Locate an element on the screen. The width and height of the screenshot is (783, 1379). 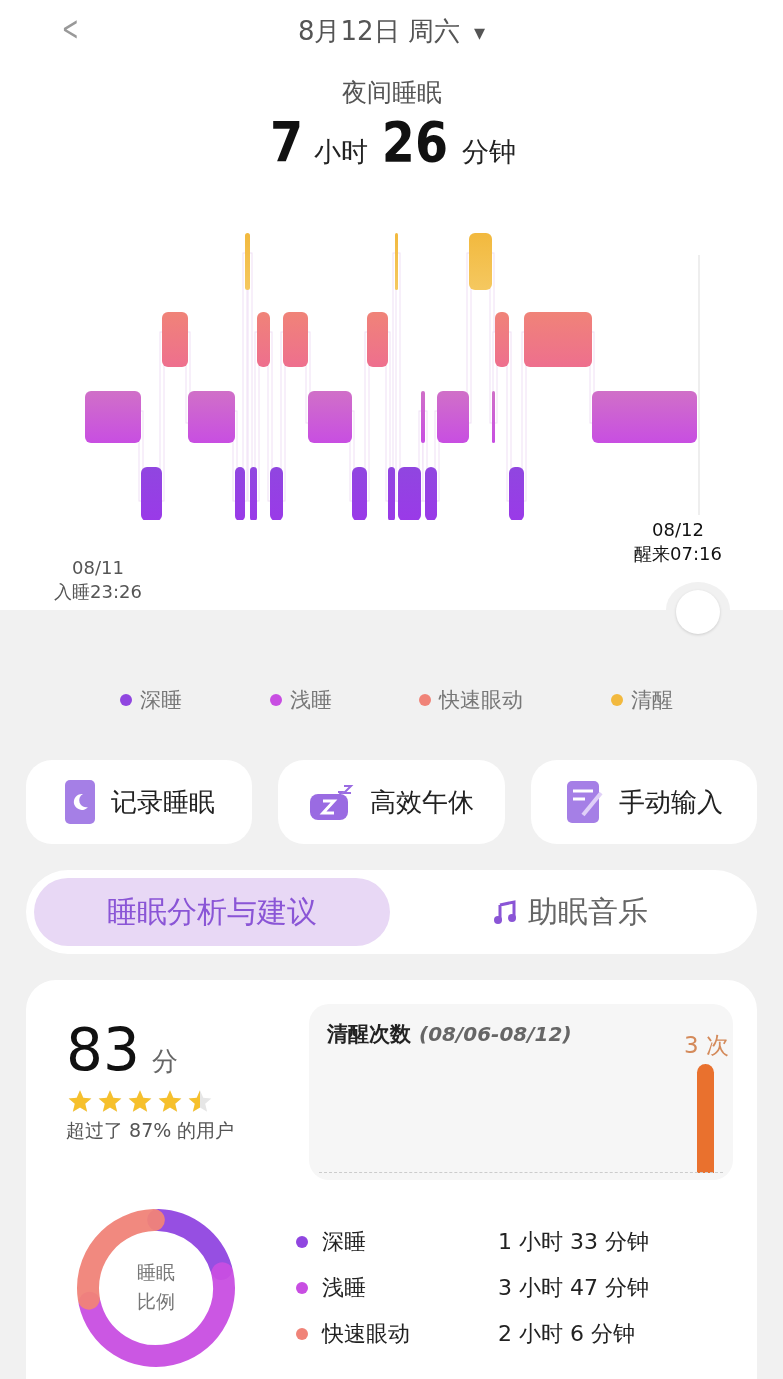
hours-unit: 小时 is located at coordinates (341, 152).